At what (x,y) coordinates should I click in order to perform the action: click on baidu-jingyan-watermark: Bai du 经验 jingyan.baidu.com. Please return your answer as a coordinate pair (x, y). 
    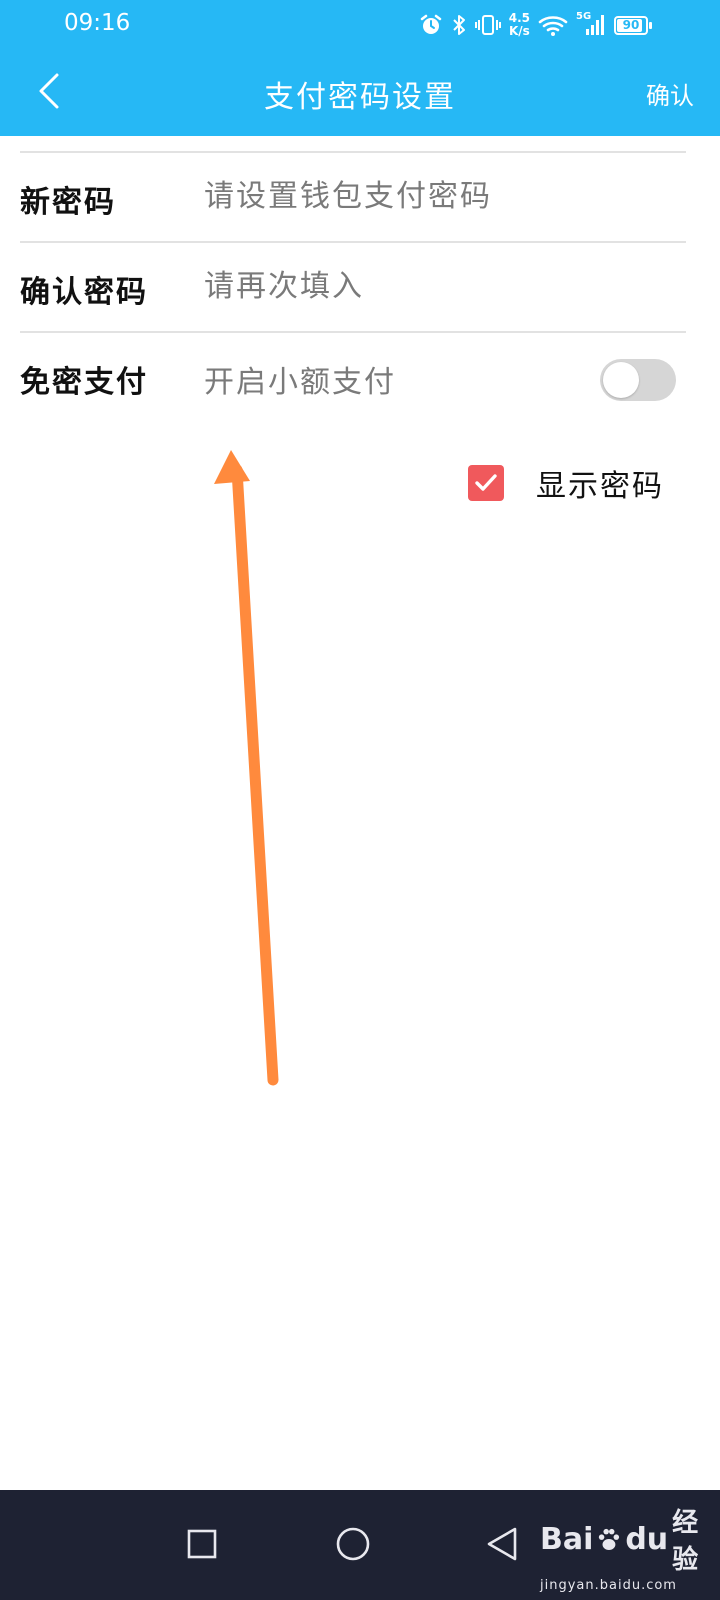
    Looking at the image, I should click on (630, 1547).